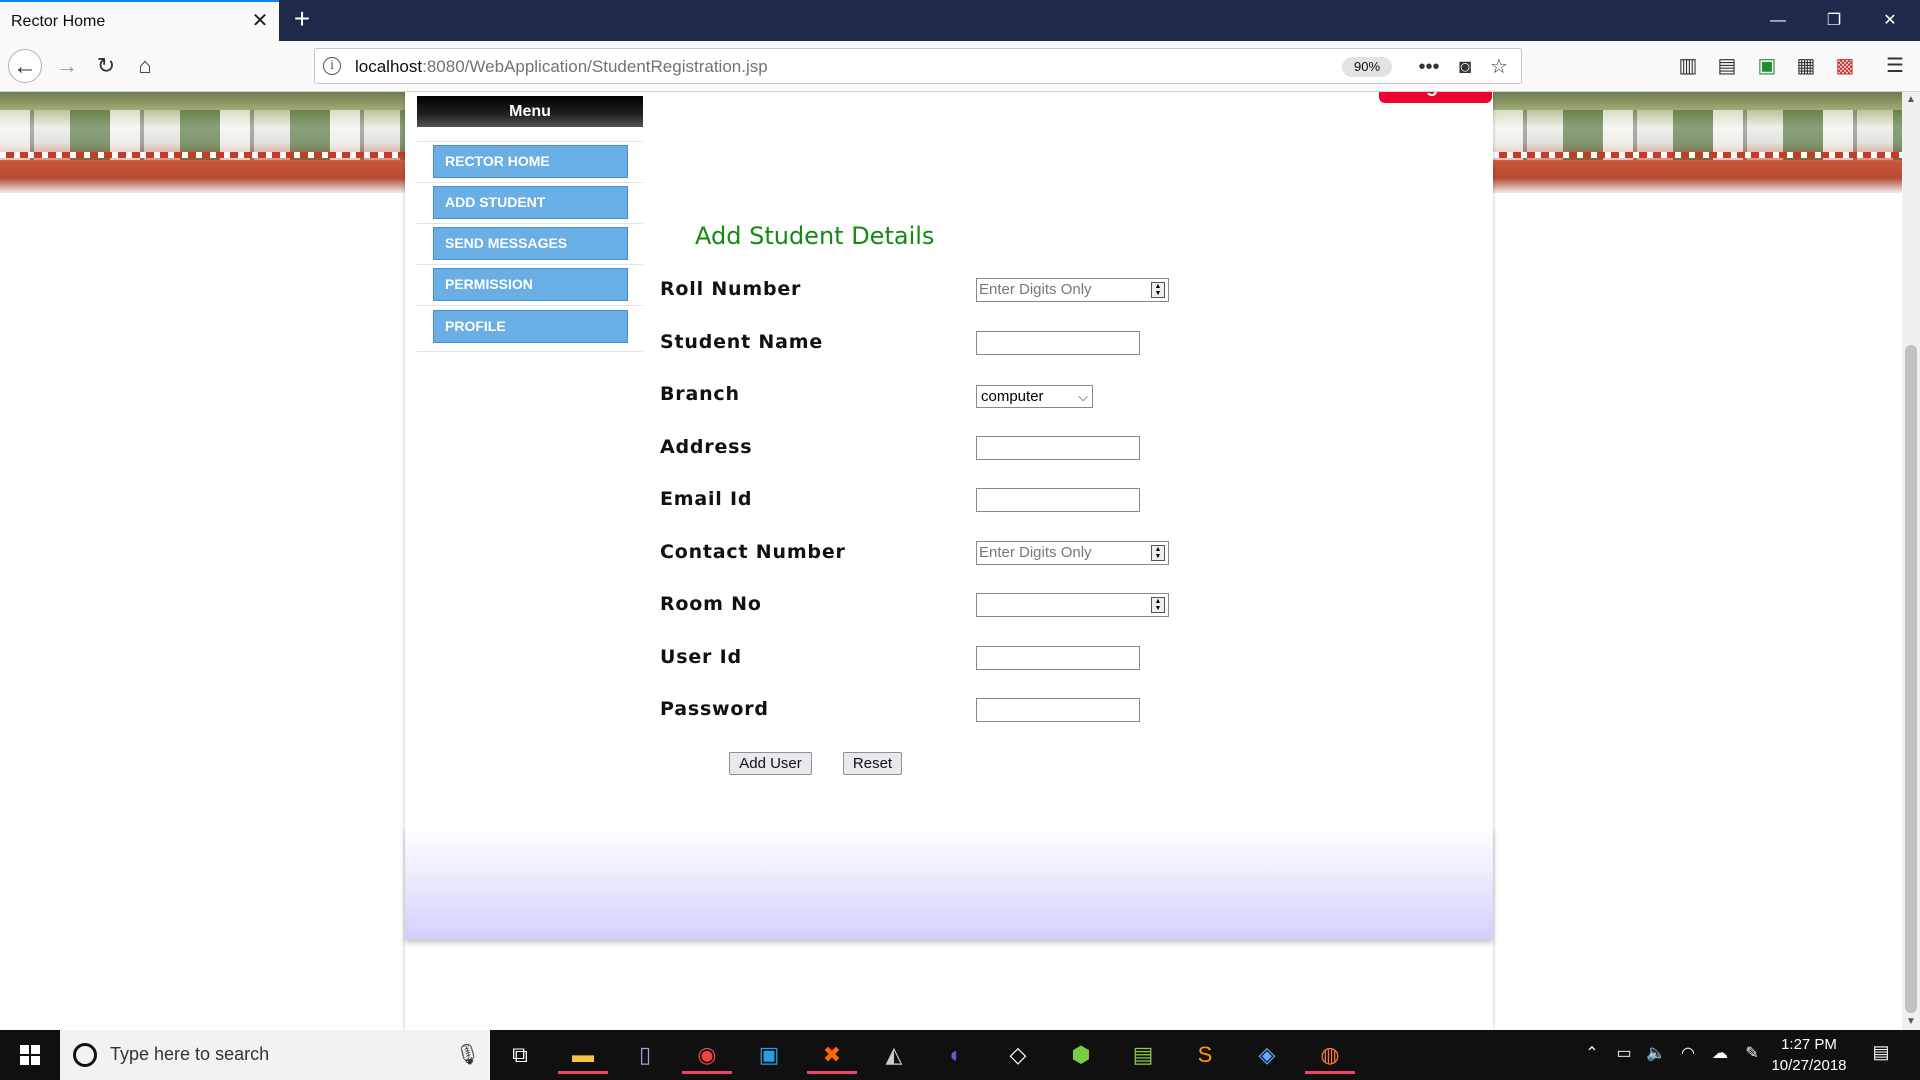  What do you see at coordinates (275, 1055) in the screenshot?
I see `taskbar-search-box: Type here to search 🎙` at bounding box center [275, 1055].